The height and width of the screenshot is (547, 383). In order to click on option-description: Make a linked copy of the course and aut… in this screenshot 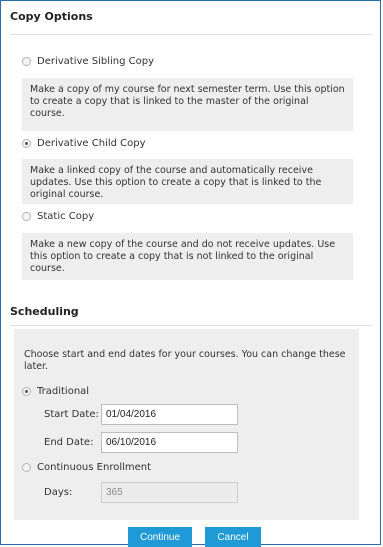, I will do `click(187, 181)`.